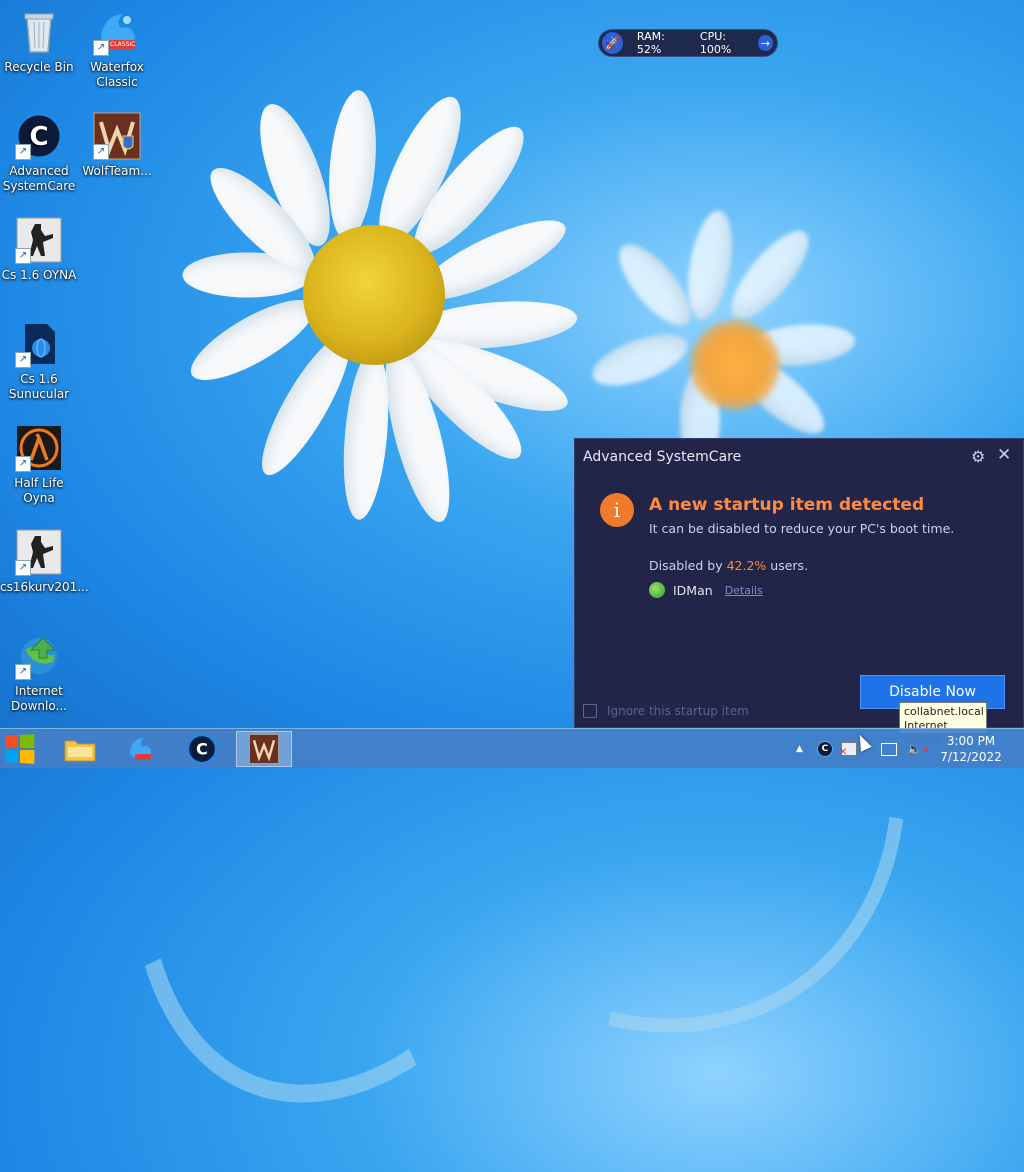  I want to click on desktop-icon-cs-sunucular: ↗ Cs 1.6 Sunucular, so click(39, 361).